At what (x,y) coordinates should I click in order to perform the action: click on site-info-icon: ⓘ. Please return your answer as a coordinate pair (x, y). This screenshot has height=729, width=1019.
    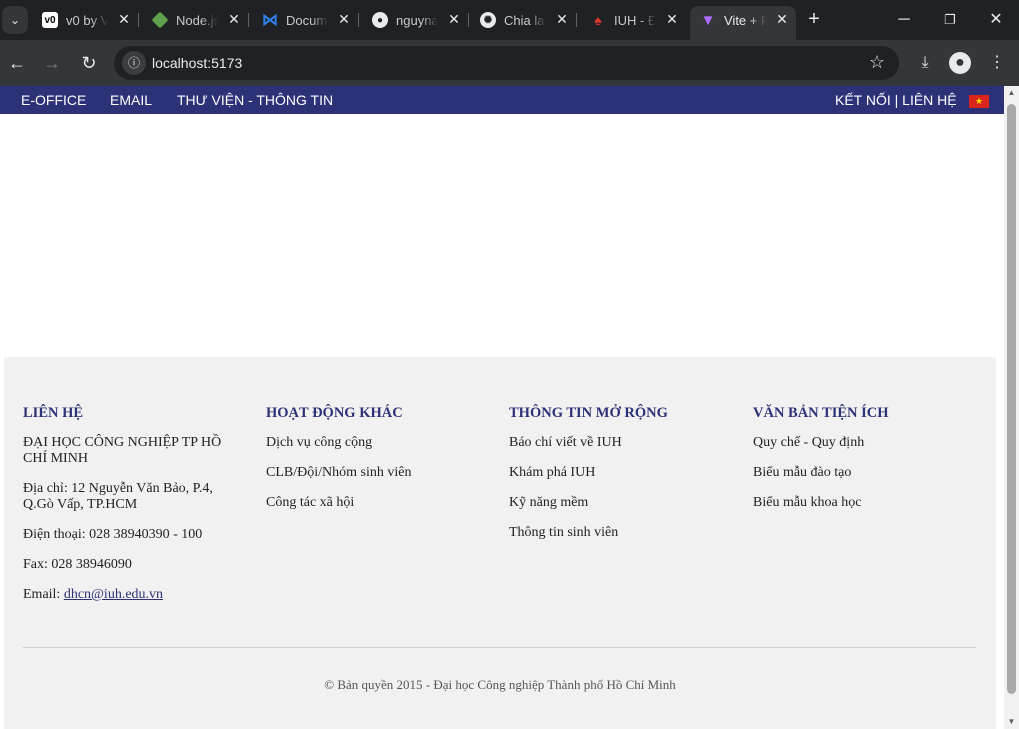
    Looking at the image, I should click on (134, 63).